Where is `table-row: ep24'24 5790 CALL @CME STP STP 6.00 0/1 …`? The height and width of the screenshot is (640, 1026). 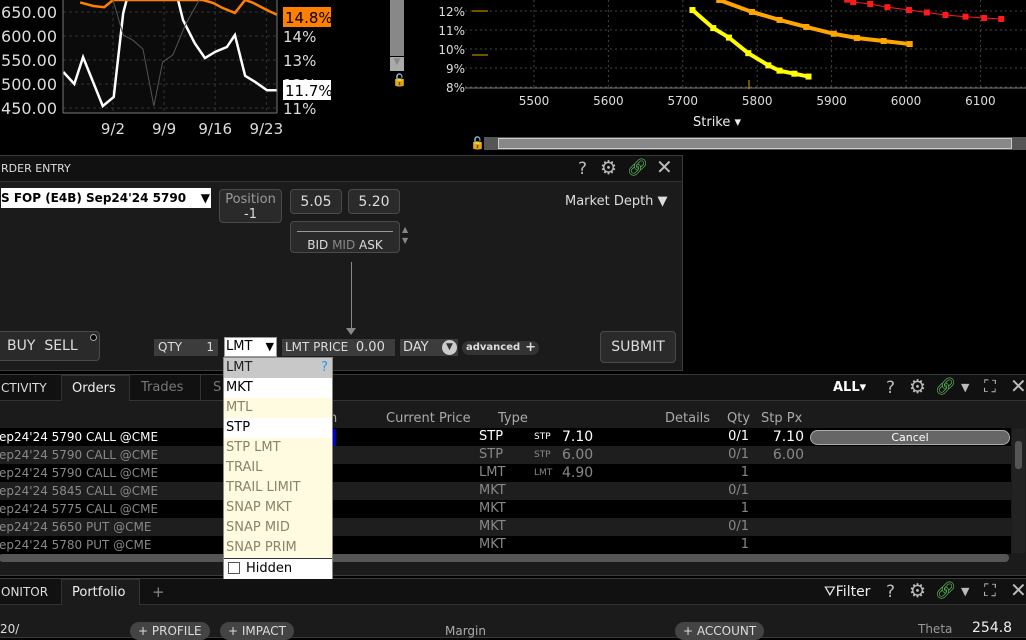 table-row: ep24'24 5790 CALL @CME STP STP 6.00 0/1 … is located at coordinates (505, 455).